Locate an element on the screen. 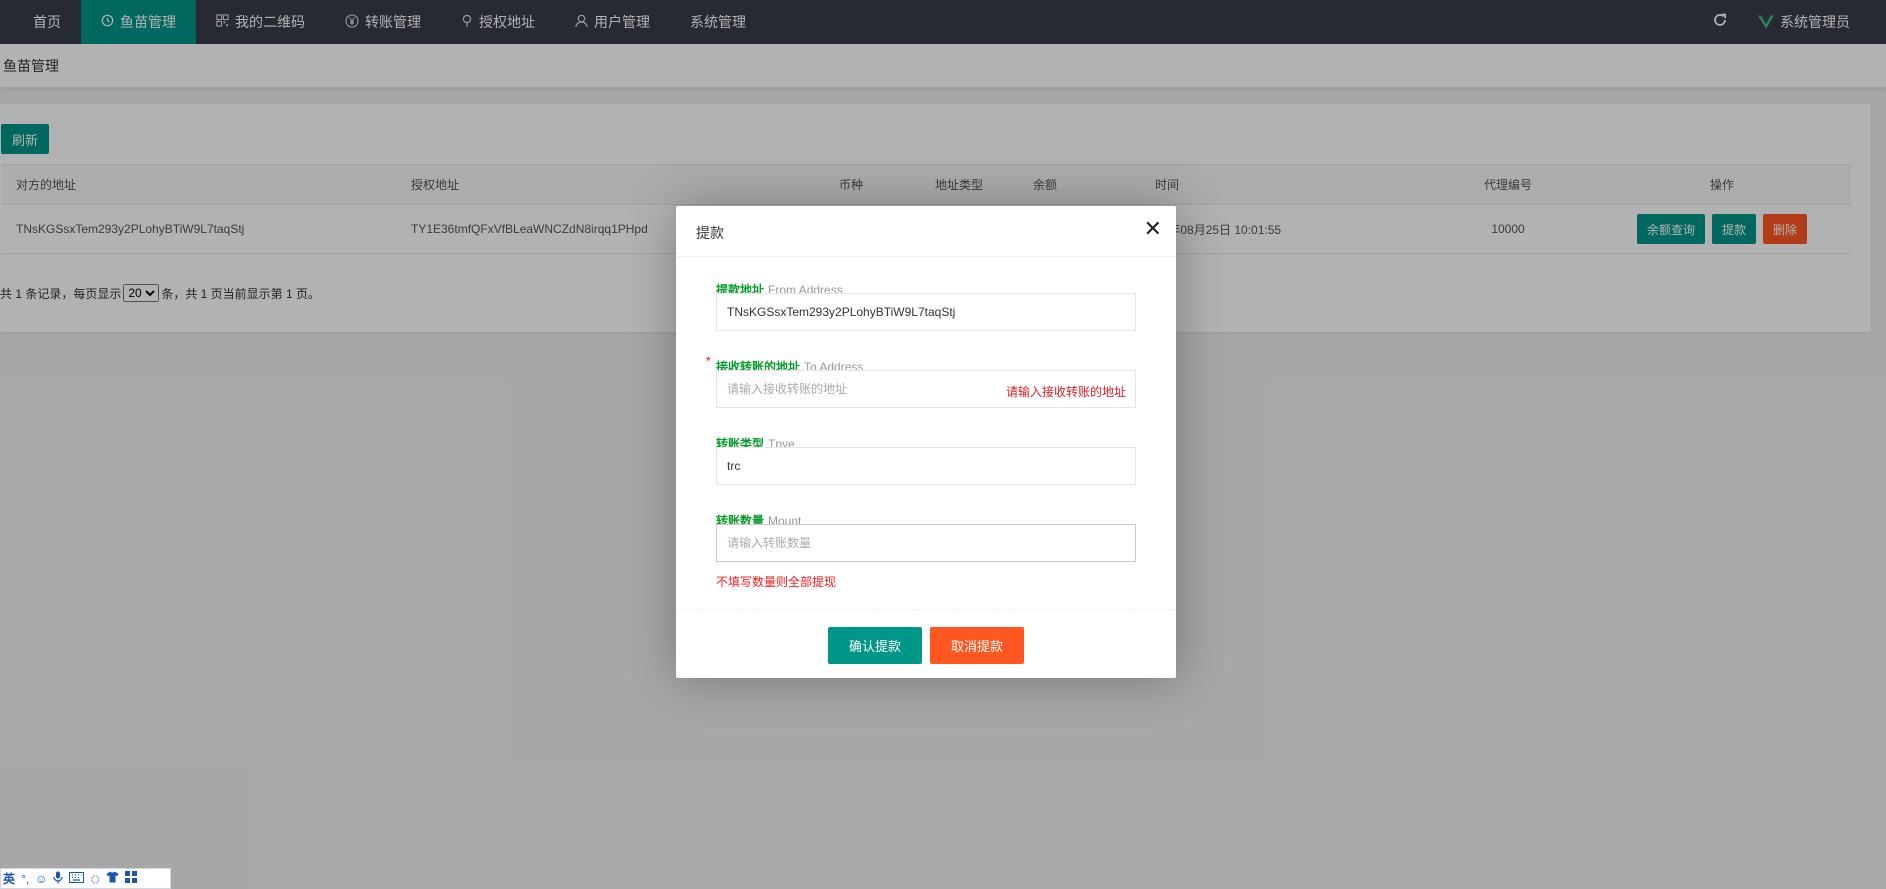  grid-menu-icon is located at coordinates (131, 878).